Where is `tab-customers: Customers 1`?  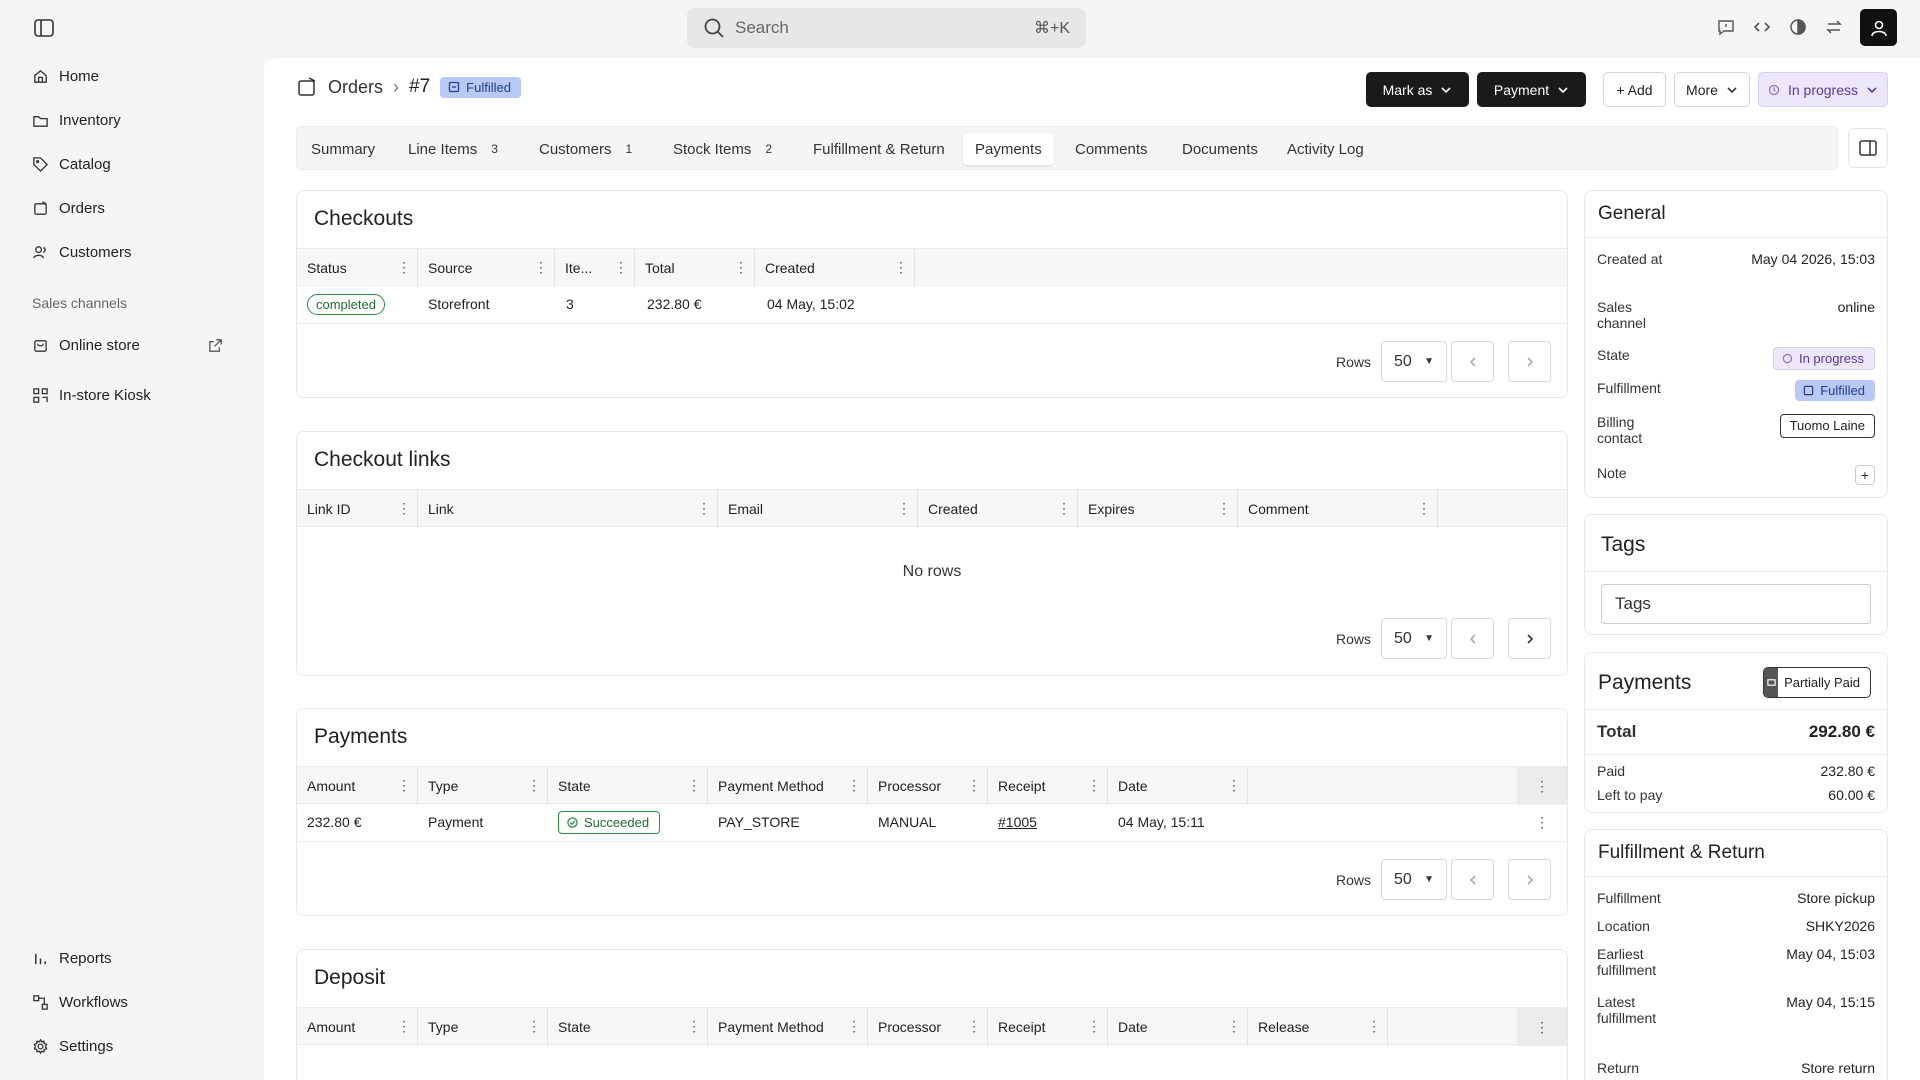 tab-customers: Customers 1 is located at coordinates (585, 149).